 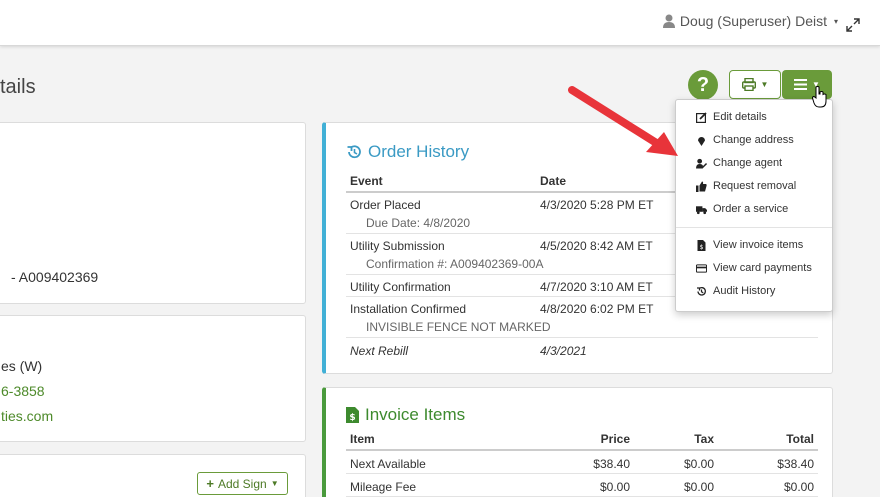 I want to click on user-name: Doug (Superuser) Deist, so click(x=753, y=21).